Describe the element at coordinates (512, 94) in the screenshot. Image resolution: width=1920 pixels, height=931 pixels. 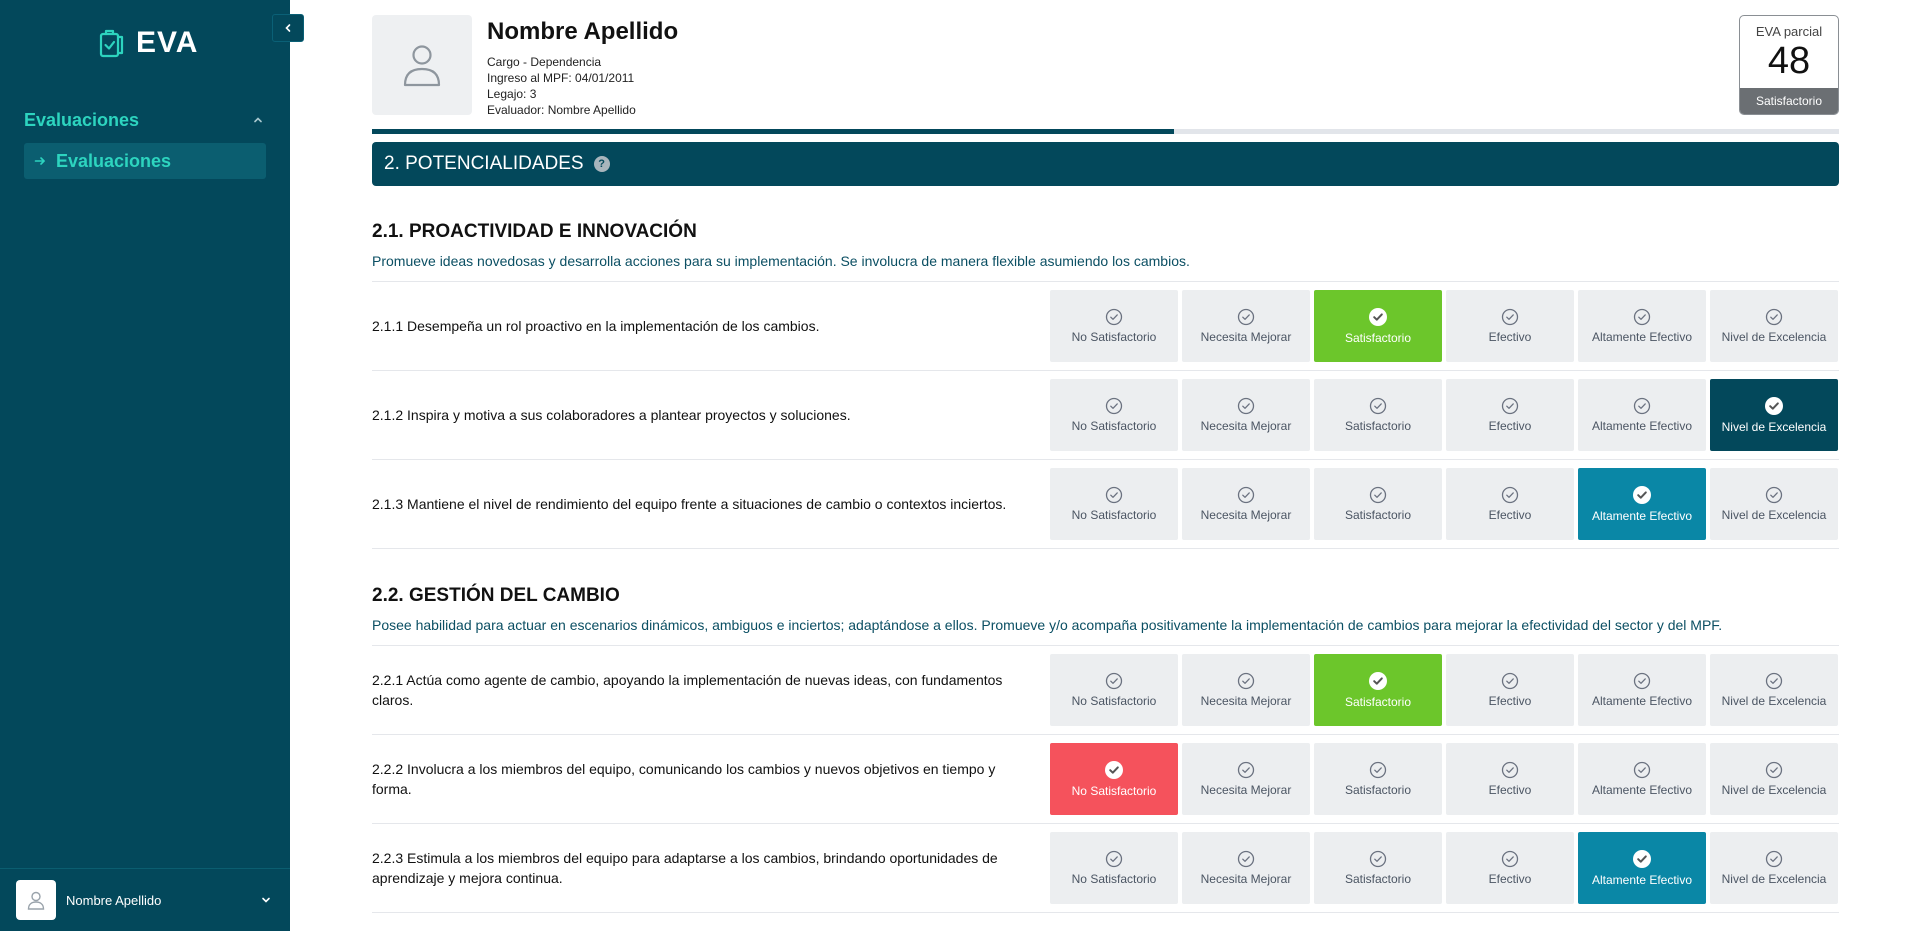
I see `profile-legajo: Legajo: 3` at that location.